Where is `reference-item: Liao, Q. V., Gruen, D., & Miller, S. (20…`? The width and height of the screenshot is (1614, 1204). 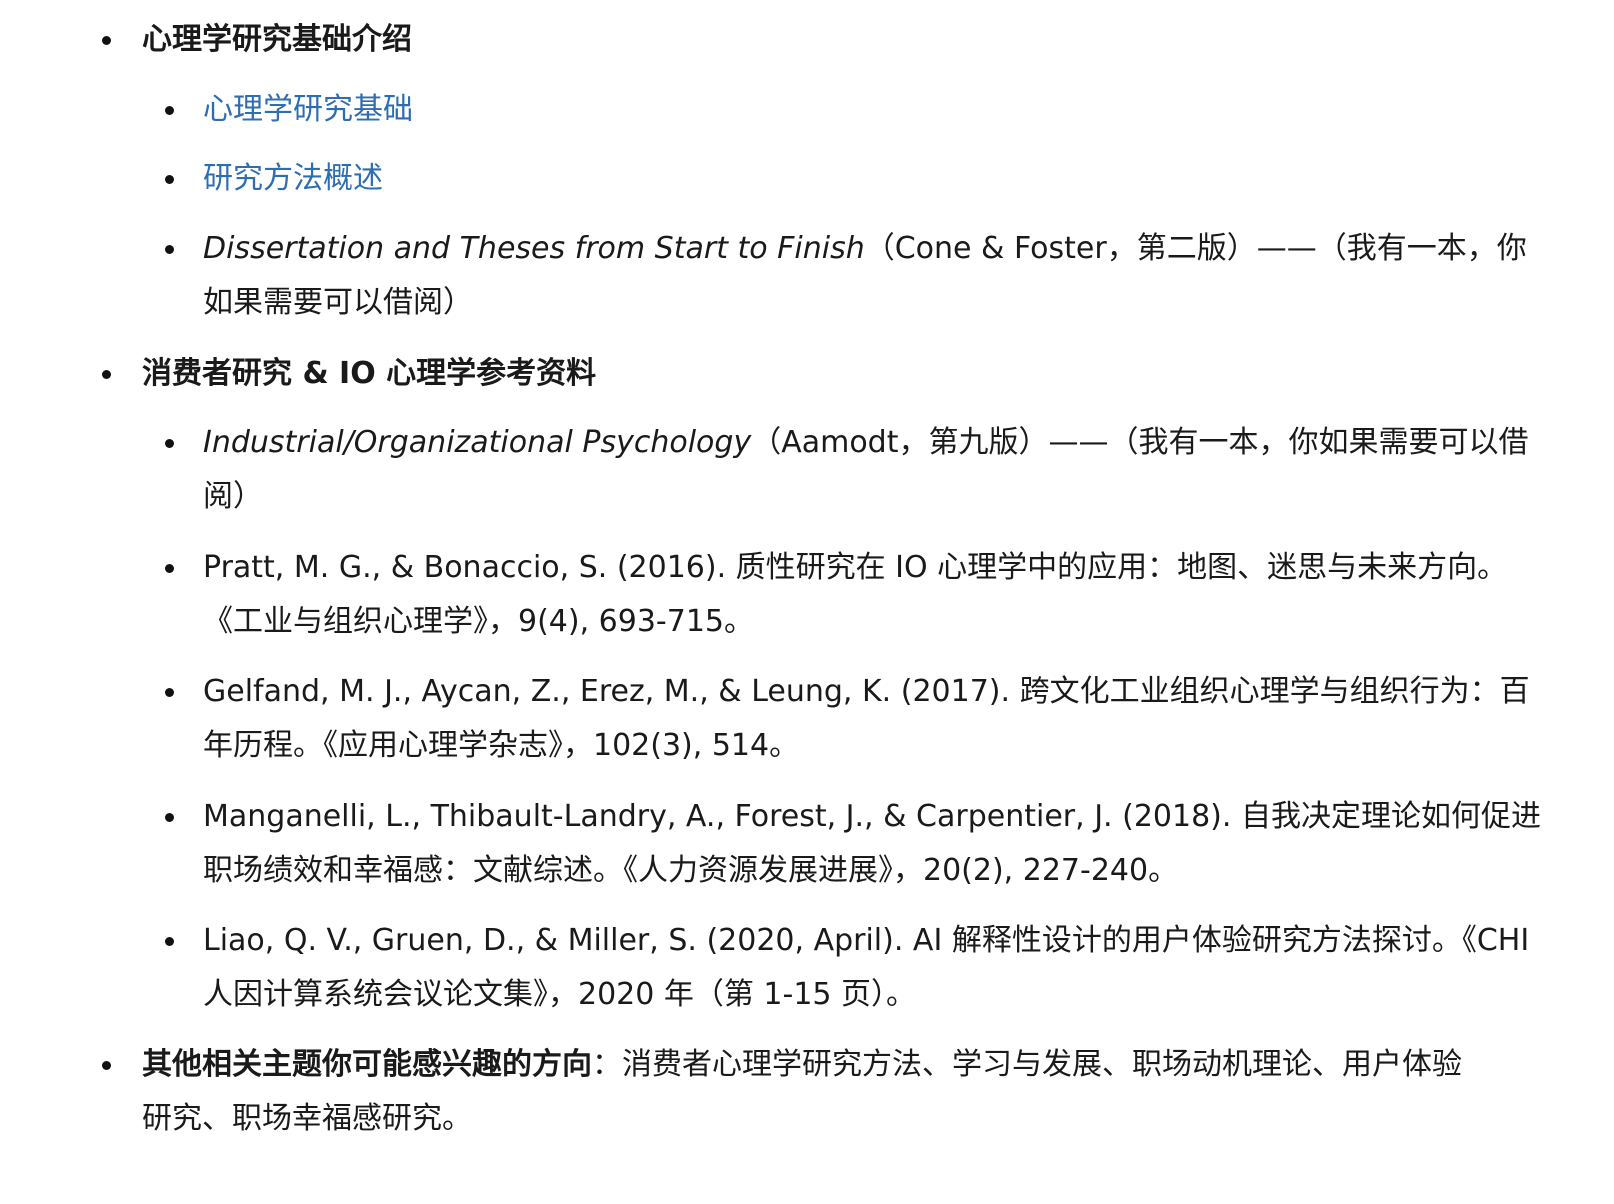 reference-item: Liao, Q. V., Gruen, D., & Miller, S. (20… is located at coordinates (866, 940).